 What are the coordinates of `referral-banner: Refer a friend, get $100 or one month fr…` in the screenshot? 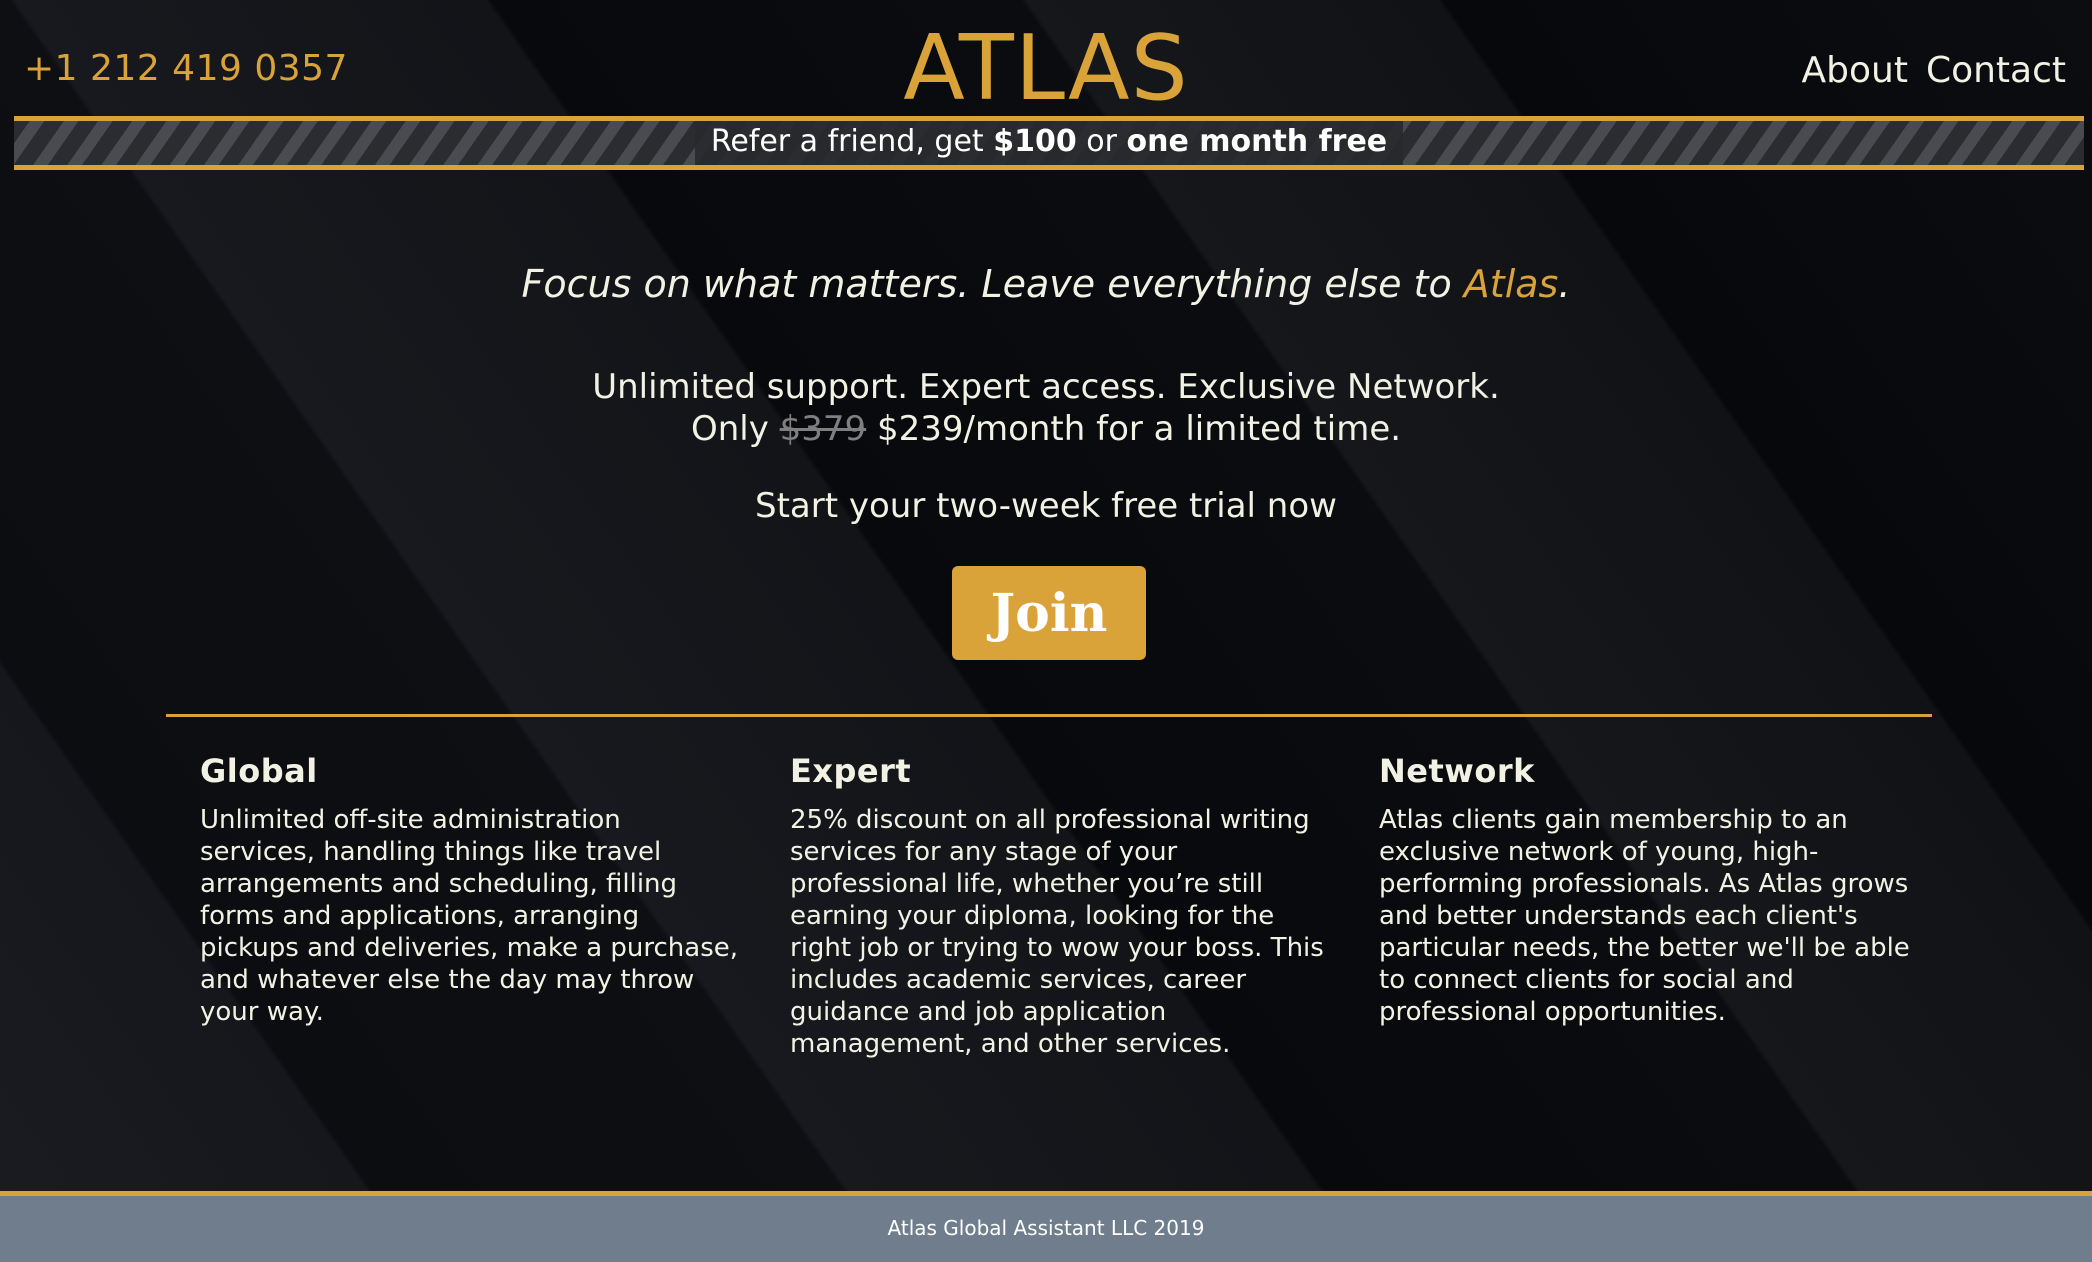 It's located at (1049, 143).